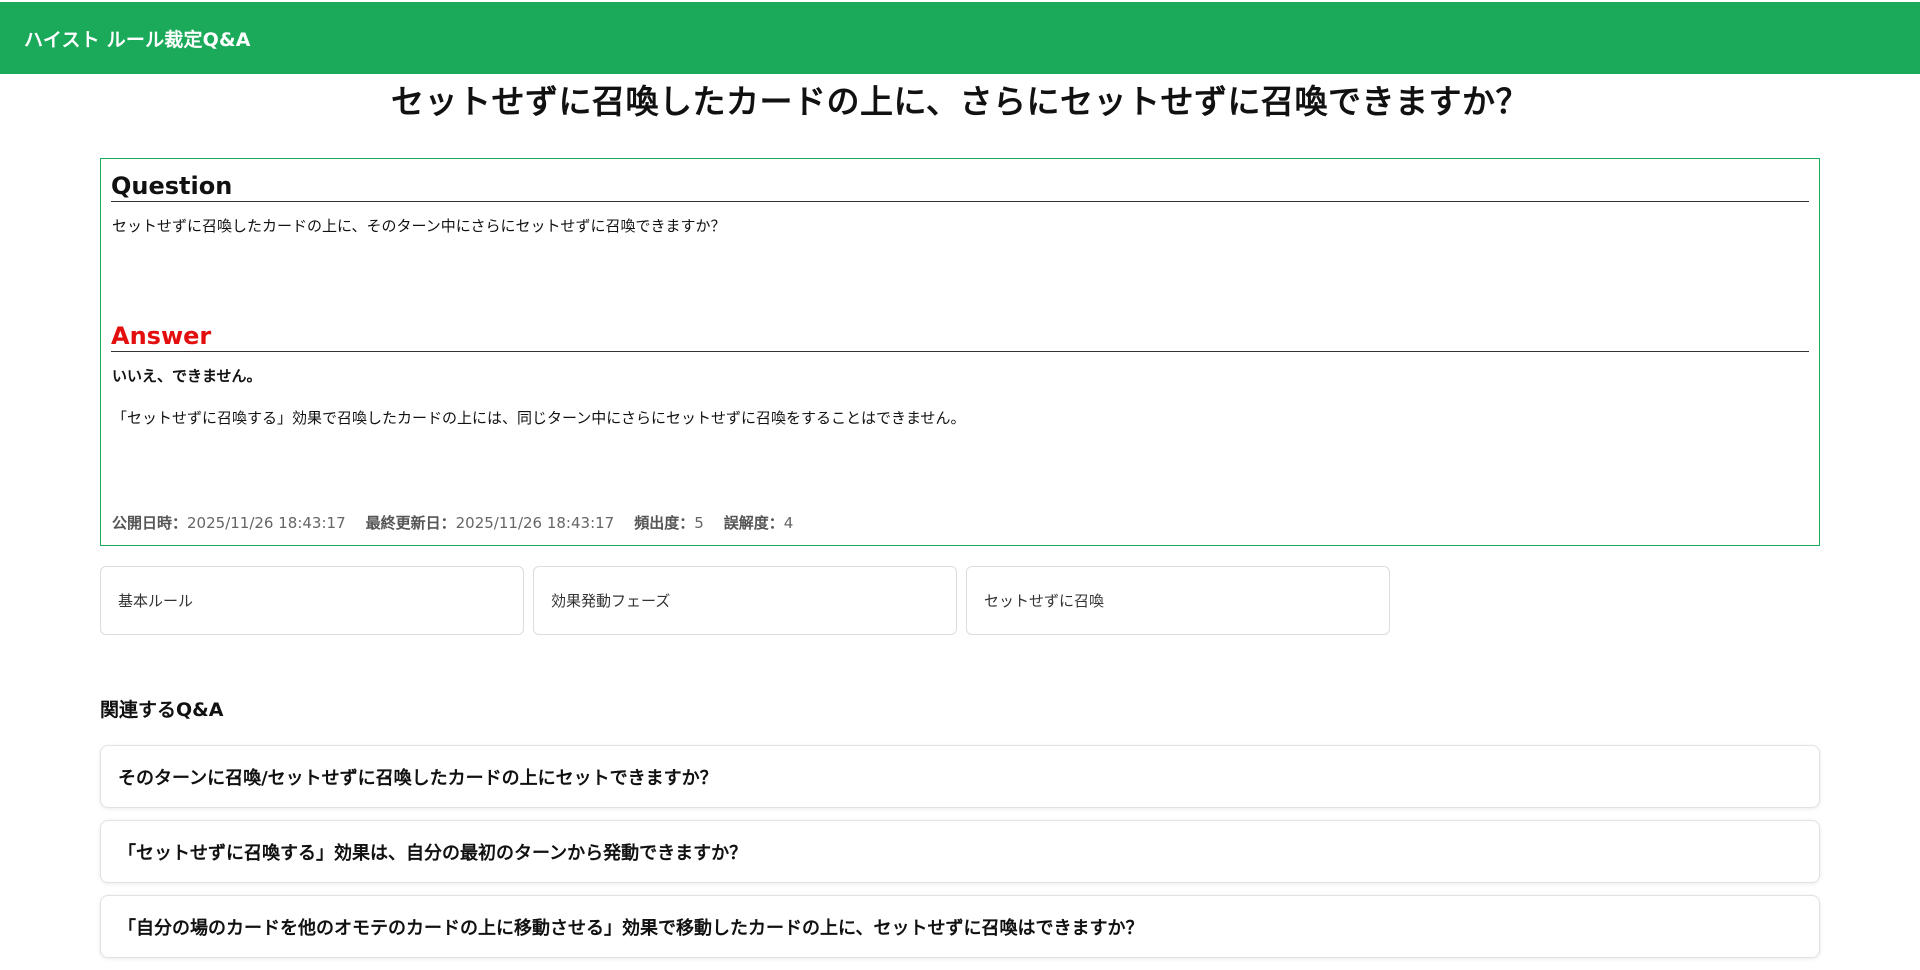  I want to click on answer-heading: Answer, so click(960, 336).